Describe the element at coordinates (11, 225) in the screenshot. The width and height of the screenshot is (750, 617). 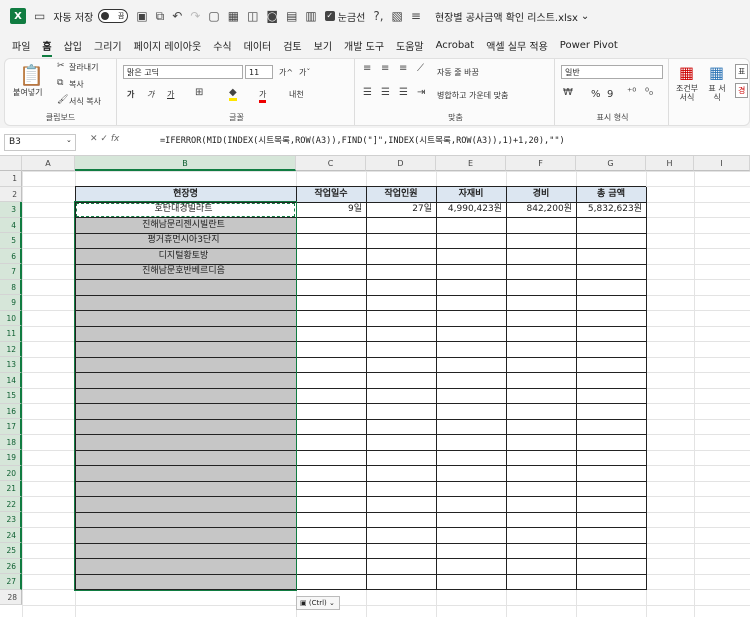
I see `row-header-4: 4` at that location.